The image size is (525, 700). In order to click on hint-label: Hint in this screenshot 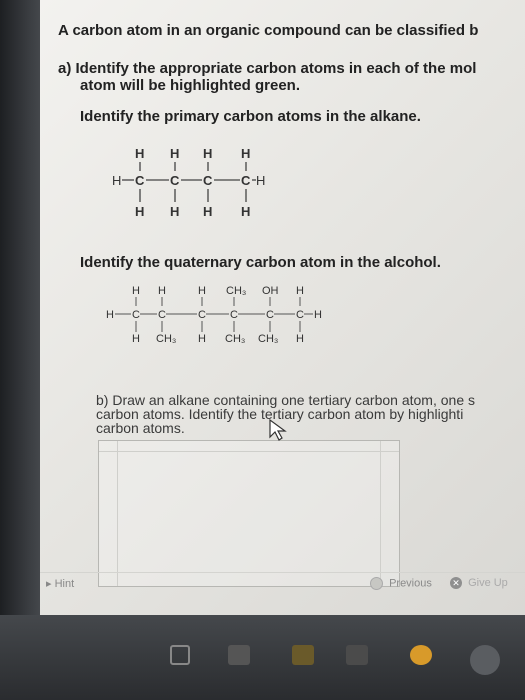, I will do `click(64, 584)`.